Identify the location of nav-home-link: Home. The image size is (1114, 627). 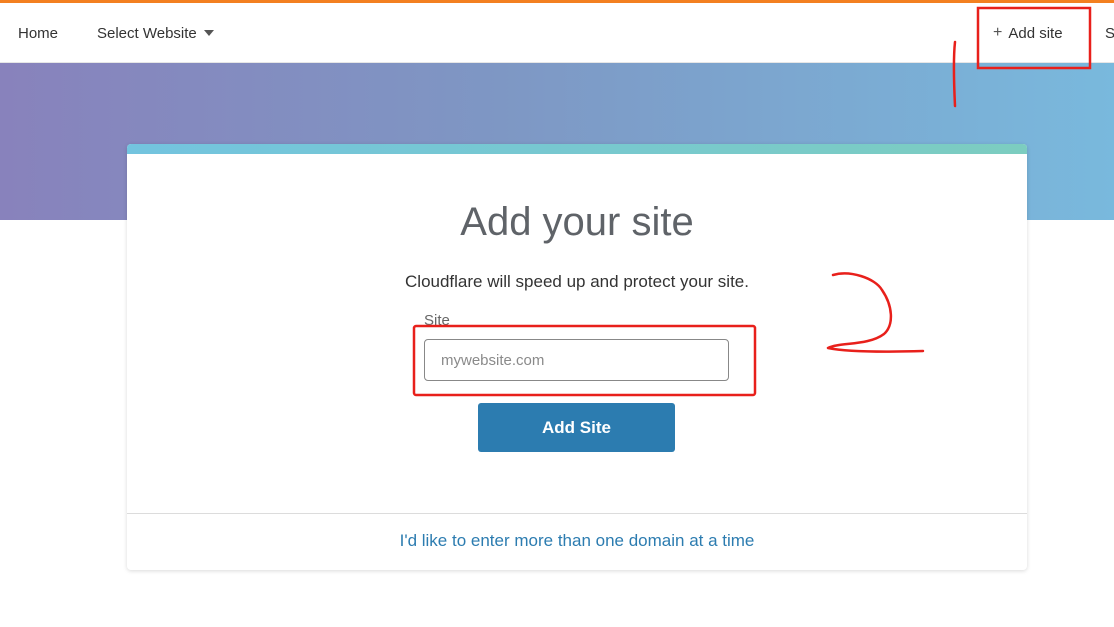
(38, 33).